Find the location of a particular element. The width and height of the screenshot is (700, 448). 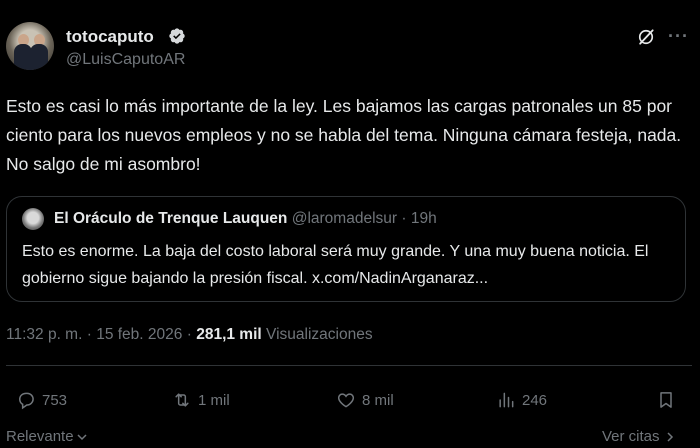

view-quotes-label: Ver citas is located at coordinates (631, 436).